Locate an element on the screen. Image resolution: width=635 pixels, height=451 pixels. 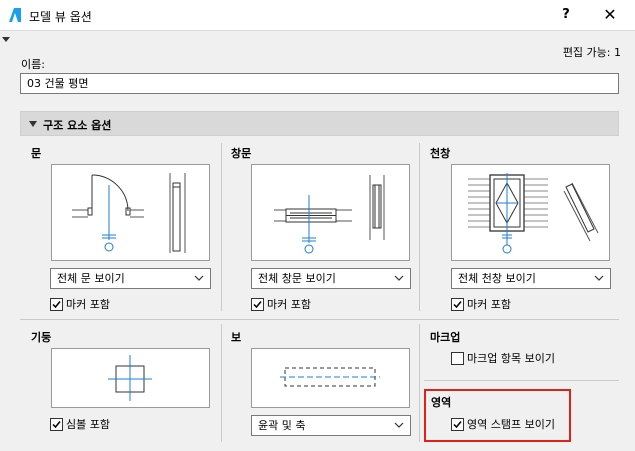
beam-display-select: 윤곽 및 축 is located at coordinates (331, 425).